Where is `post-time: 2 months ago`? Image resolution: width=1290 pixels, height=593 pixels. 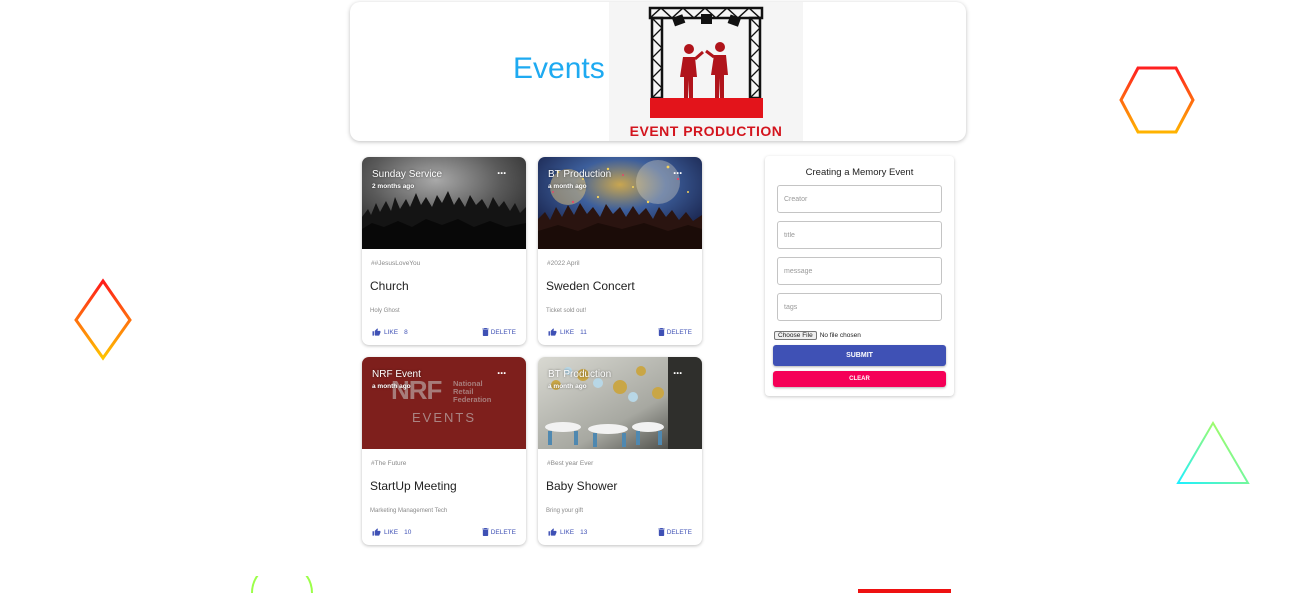 post-time: 2 months ago is located at coordinates (393, 186).